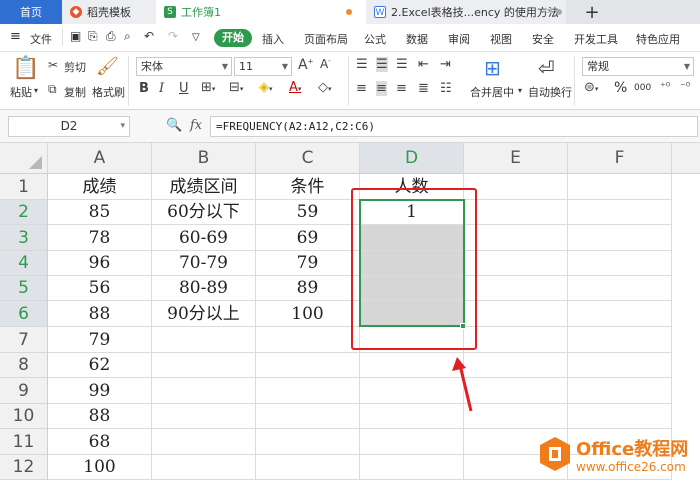 The image size is (700, 485). What do you see at coordinates (100, 340) in the screenshot?
I see `cell-a7: 79` at bounding box center [100, 340].